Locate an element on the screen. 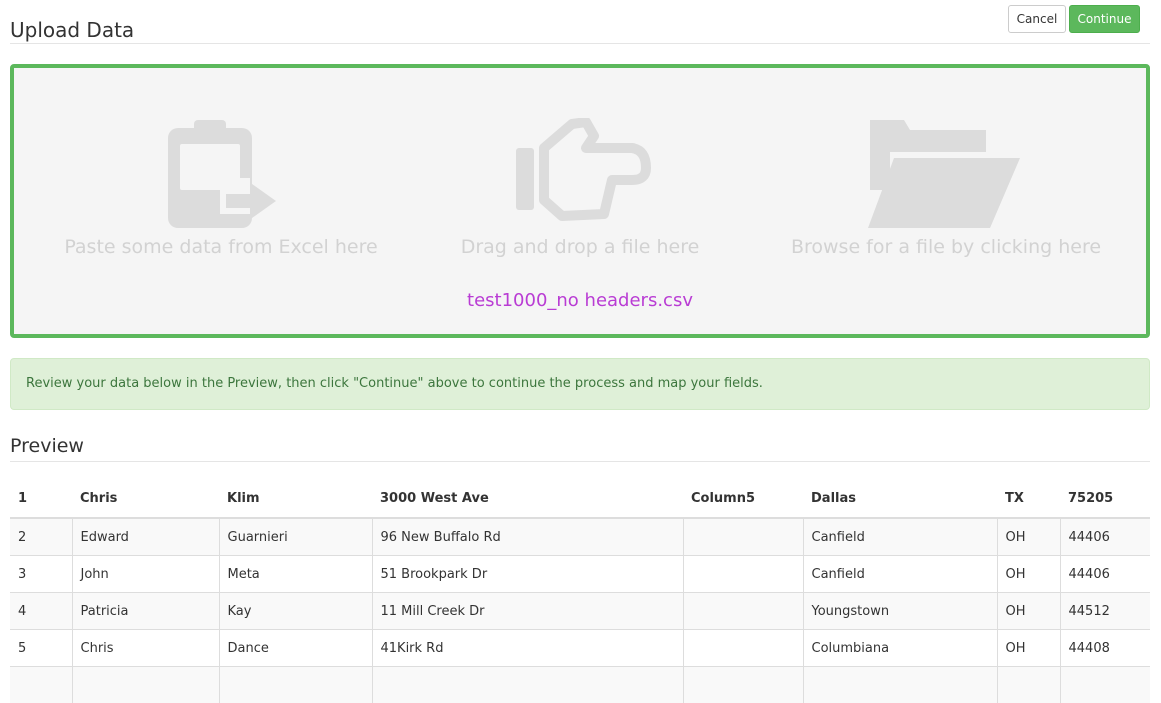 This screenshot has width=1161, height=703. browse-label: Browse for a file by clicking here is located at coordinates (946, 247).